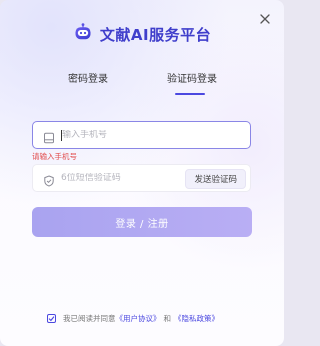  What do you see at coordinates (167, 318) in the screenshot?
I see `agreement-and: 和` at bounding box center [167, 318].